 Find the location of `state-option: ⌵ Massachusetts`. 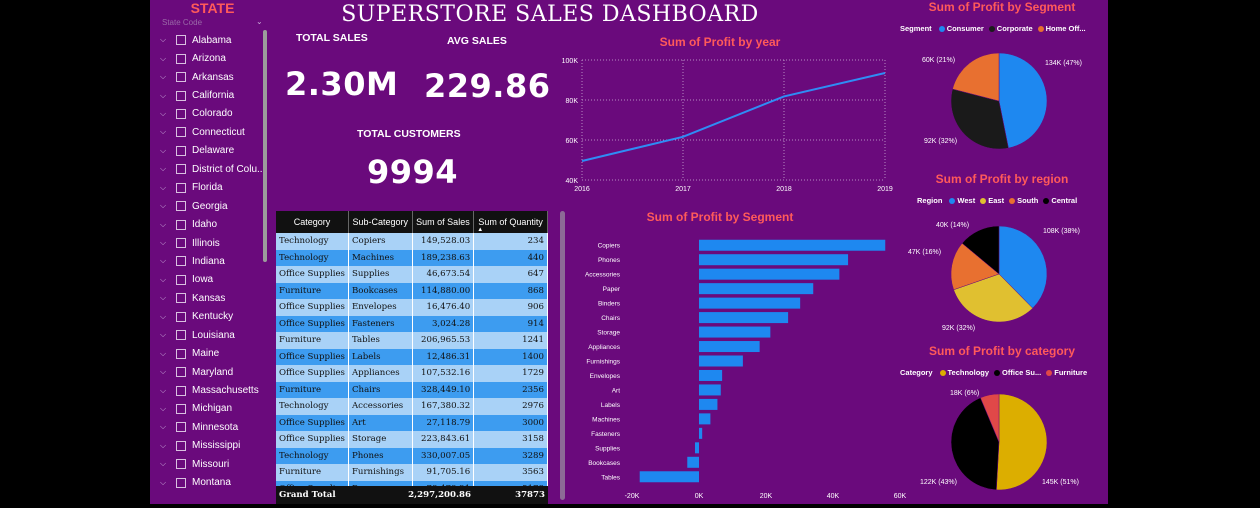

state-option: ⌵ Massachusetts is located at coordinates (215, 390).